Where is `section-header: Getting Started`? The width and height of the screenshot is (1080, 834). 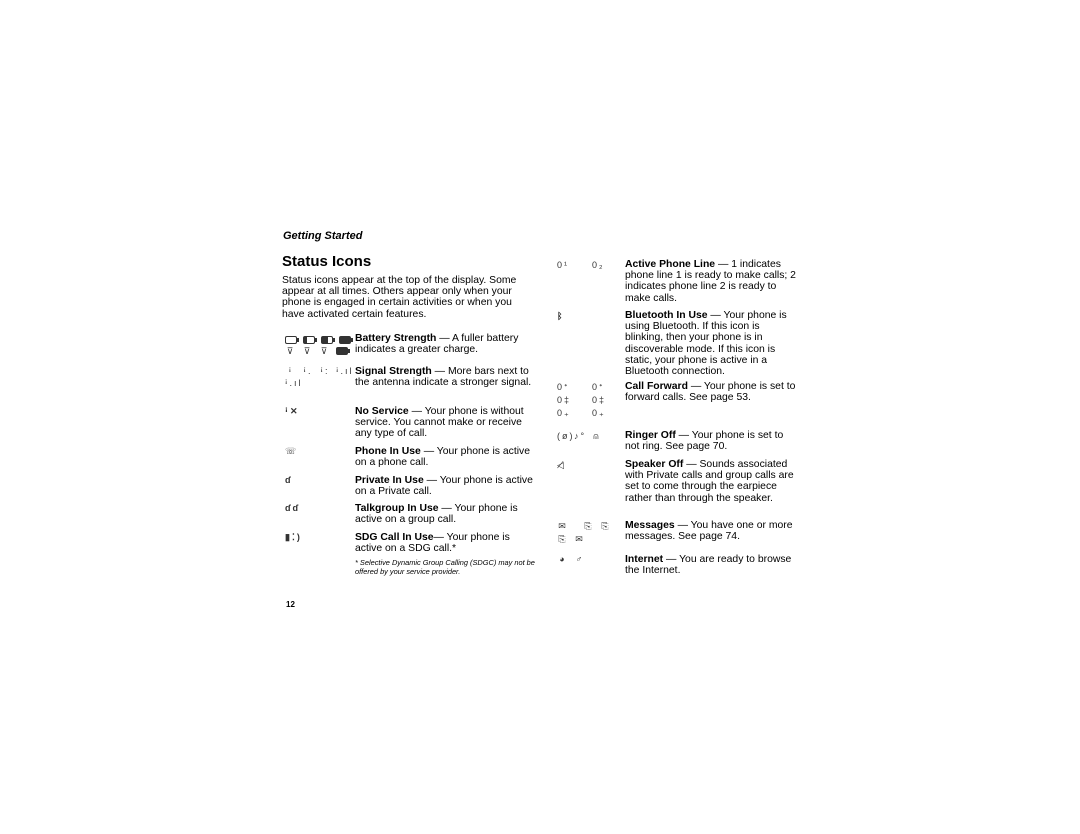
section-header: Getting Started is located at coordinates (323, 236).